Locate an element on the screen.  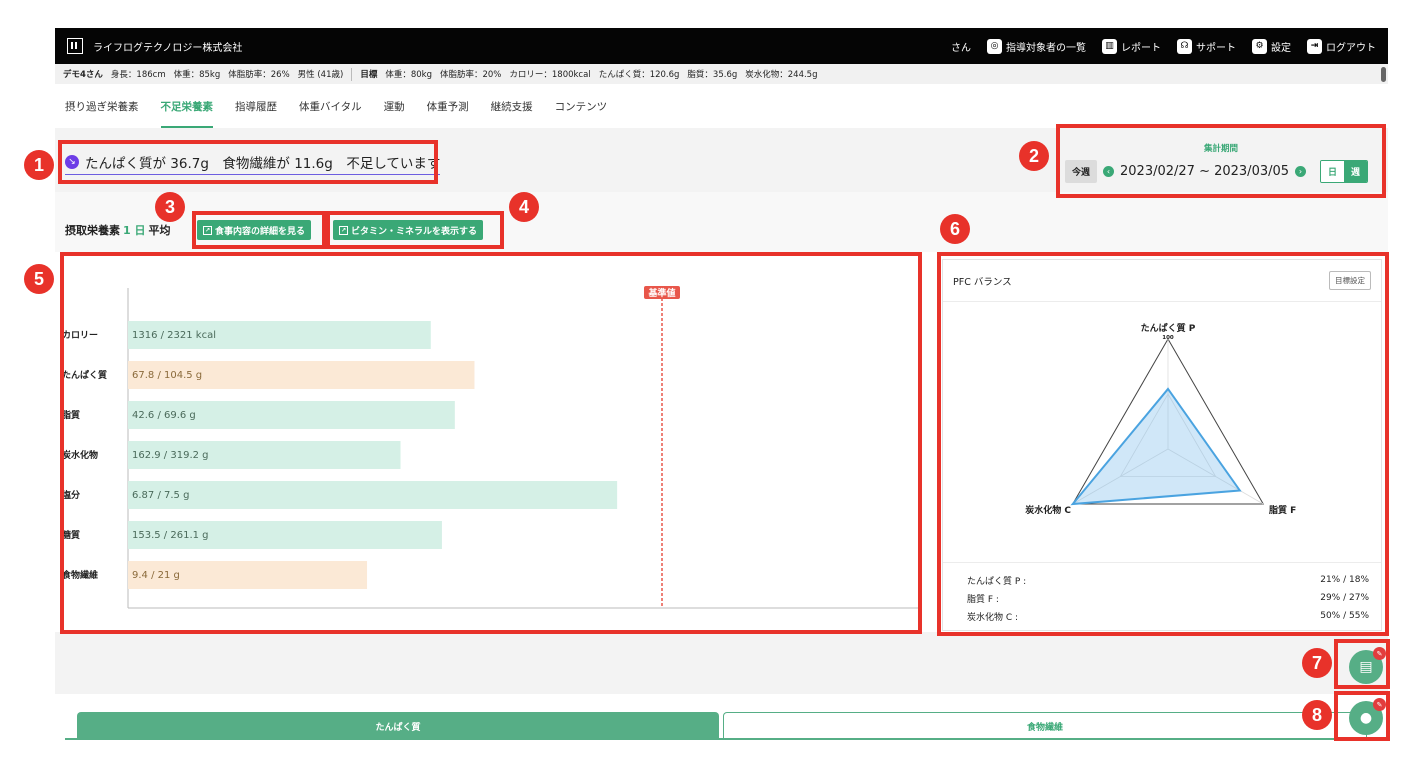
nav-support-label: サポート is located at coordinates (1216, 48).